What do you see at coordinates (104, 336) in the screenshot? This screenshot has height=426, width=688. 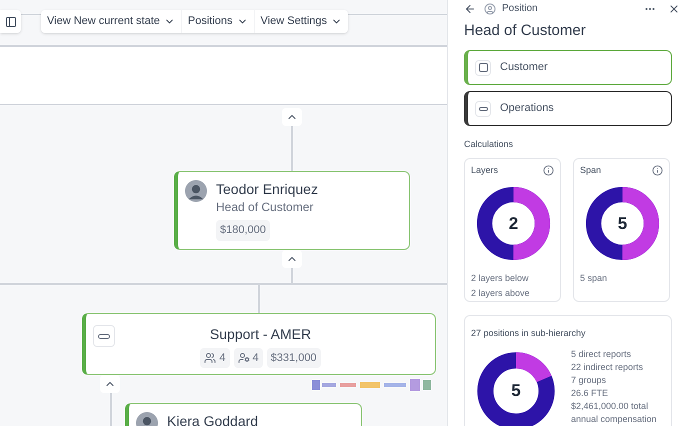 I see `group-icon` at bounding box center [104, 336].